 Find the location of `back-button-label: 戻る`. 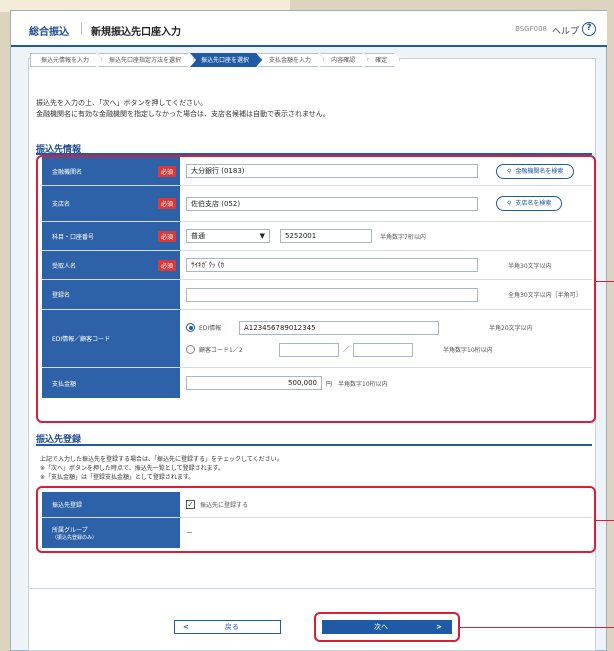

back-button-label: 戻る is located at coordinates (231, 627).